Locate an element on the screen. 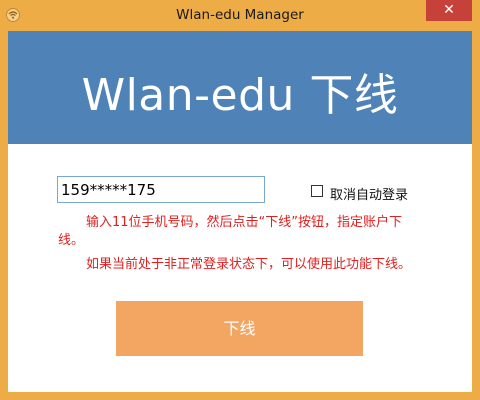 This screenshot has height=400, width=480. logout-button: 下线 is located at coordinates (239, 328).